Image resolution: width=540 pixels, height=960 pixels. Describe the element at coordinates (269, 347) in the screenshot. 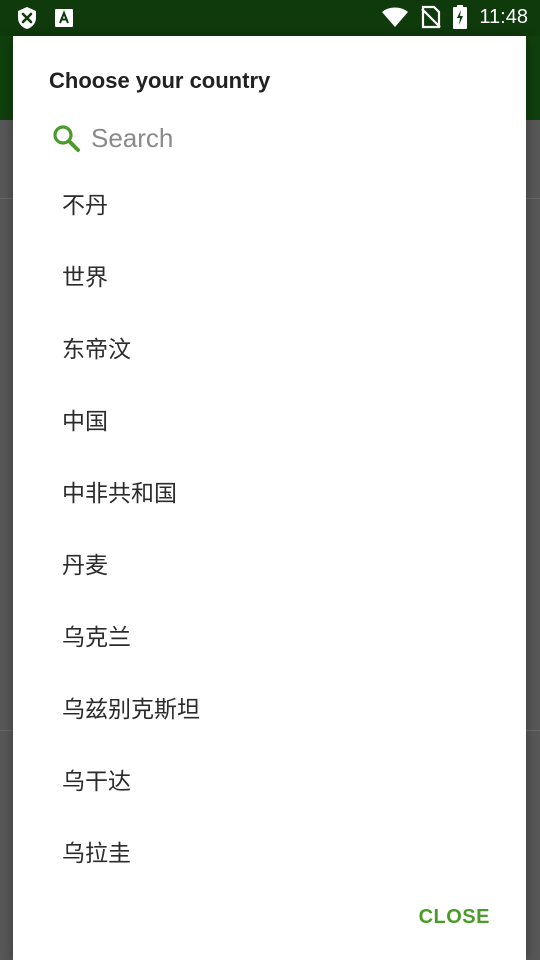

I see `country-item: 东帝汶` at that location.